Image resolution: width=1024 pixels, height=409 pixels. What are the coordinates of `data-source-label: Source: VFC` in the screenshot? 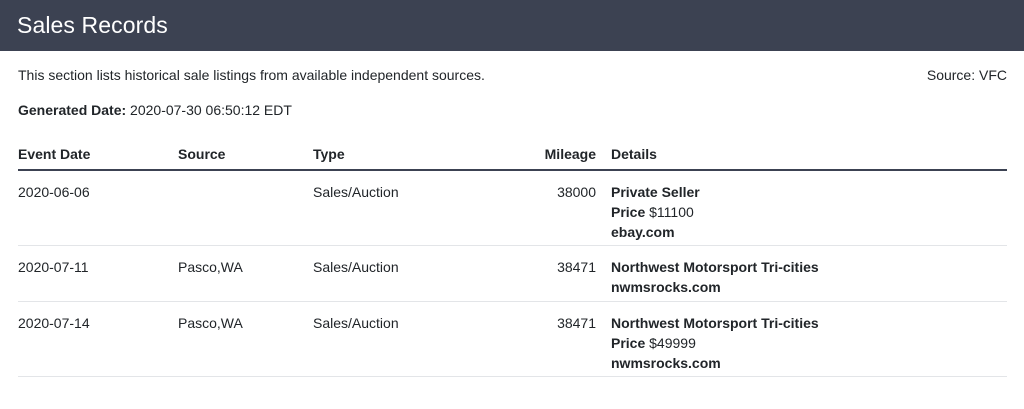 It's located at (966, 75).